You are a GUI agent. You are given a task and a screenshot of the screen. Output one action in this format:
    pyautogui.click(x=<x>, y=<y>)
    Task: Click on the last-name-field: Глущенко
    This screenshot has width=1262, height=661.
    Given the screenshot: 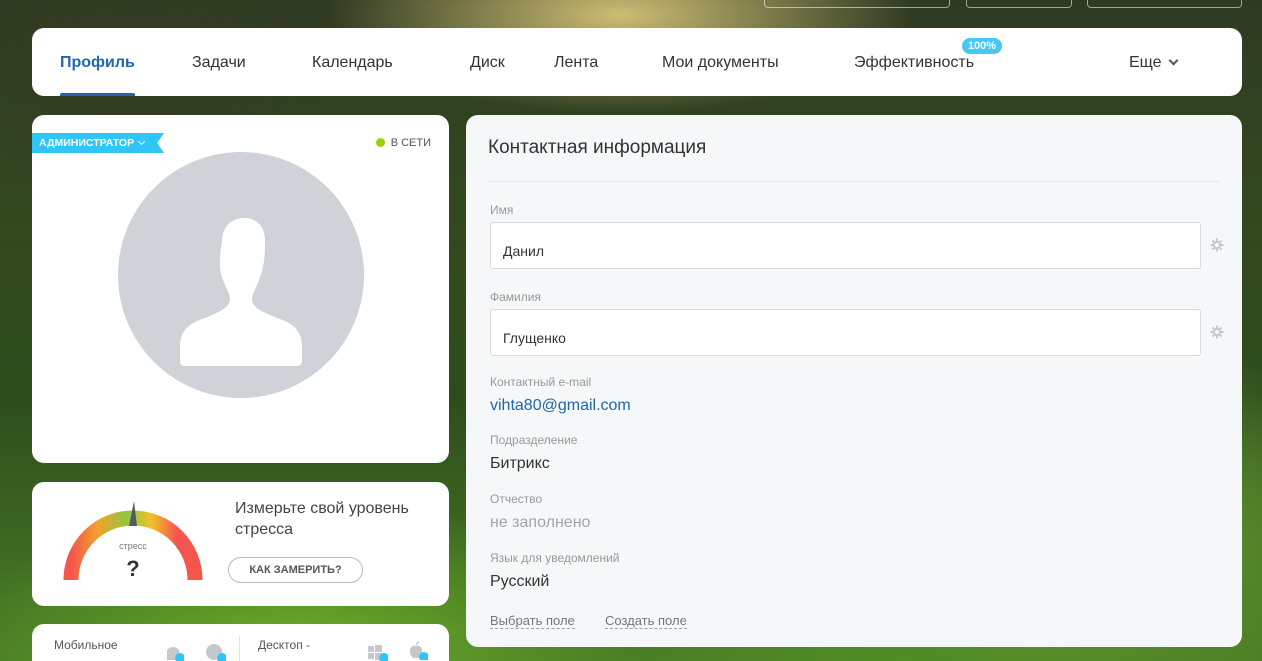 What is the action you would take?
    pyautogui.click(x=845, y=332)
    